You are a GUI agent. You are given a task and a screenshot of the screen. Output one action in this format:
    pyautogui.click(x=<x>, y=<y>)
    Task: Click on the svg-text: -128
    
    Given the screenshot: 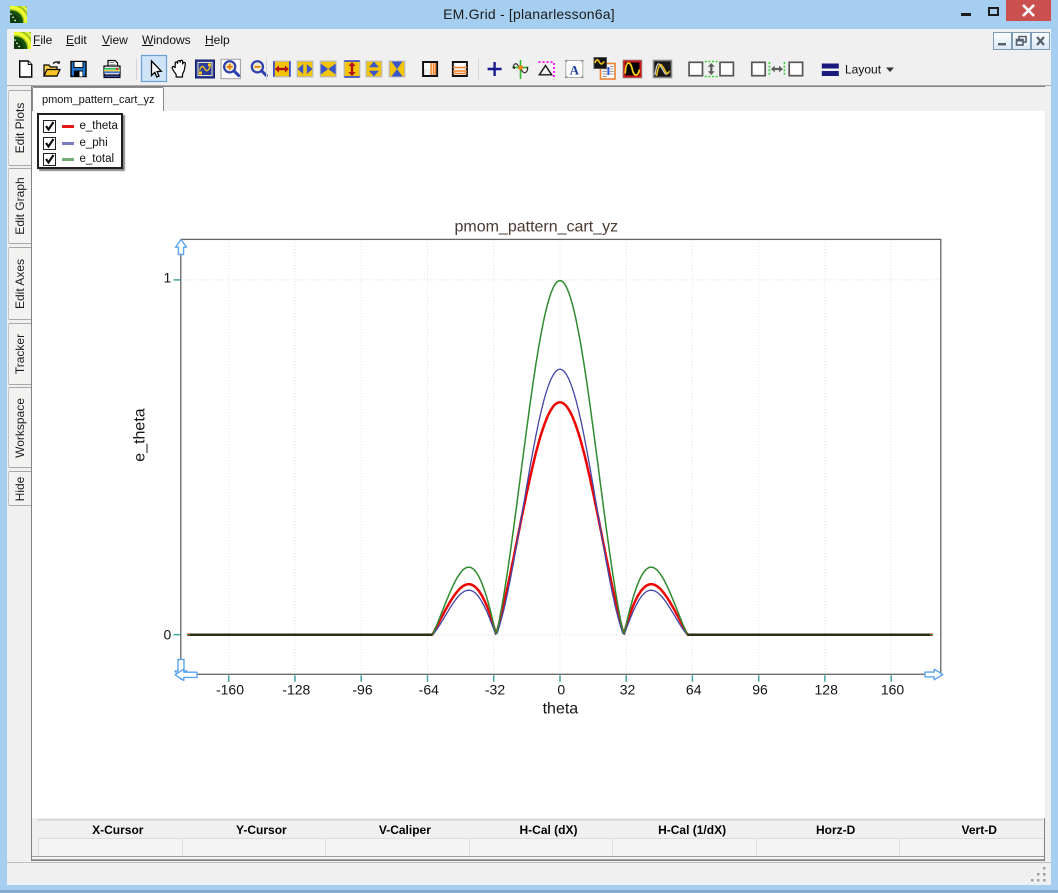 What is the action you would take?
    pyautogui.click(x=296, y=690)
    